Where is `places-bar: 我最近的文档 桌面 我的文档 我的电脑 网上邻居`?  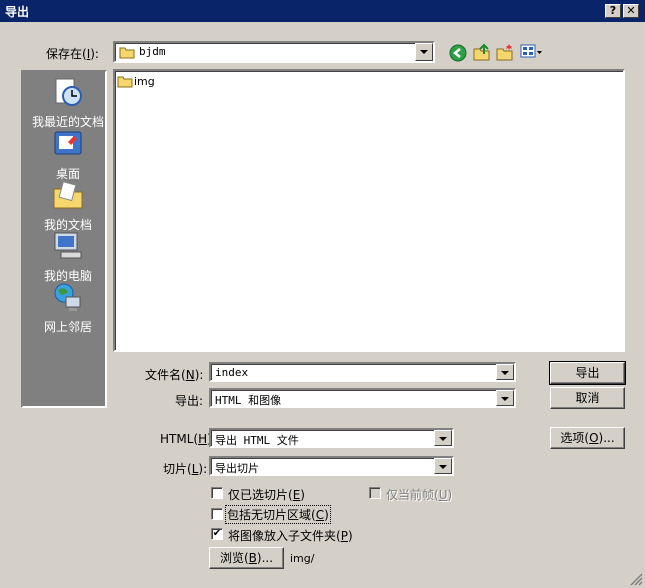
places-bar: 我最近的文档 桌面 我的文档 我的电脑 网上邻居 is located at coordinates (64, 239).